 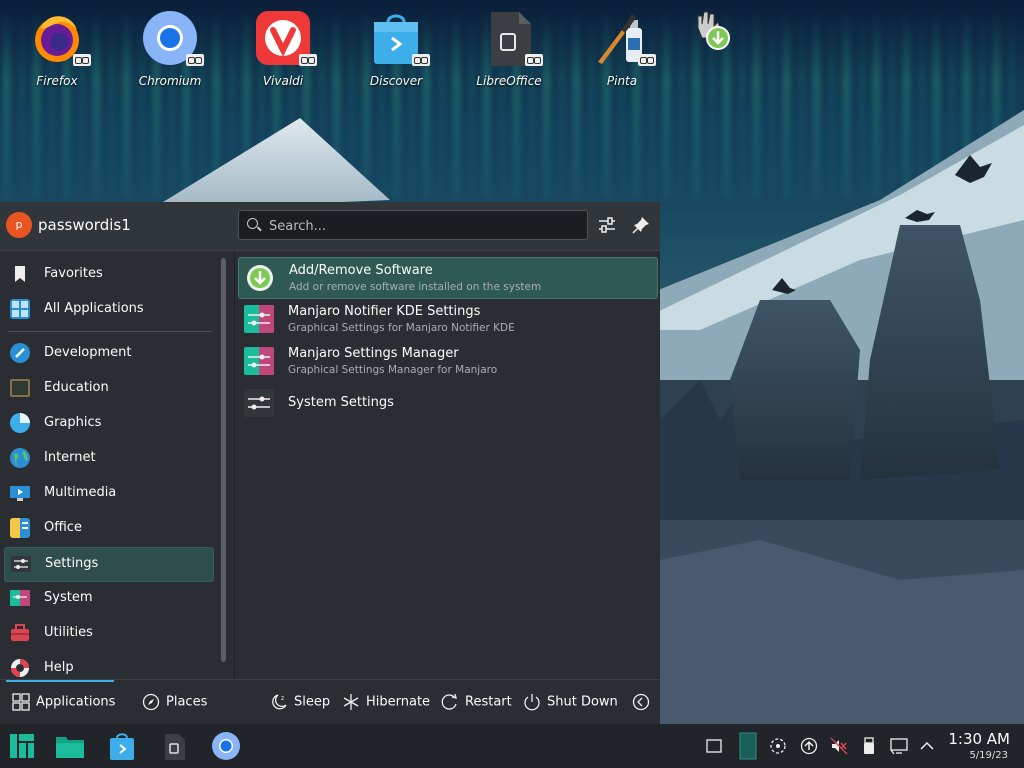 I want to click on app-description: Graphical Settings Manager for Manjaro, so click(x=393, y=370).